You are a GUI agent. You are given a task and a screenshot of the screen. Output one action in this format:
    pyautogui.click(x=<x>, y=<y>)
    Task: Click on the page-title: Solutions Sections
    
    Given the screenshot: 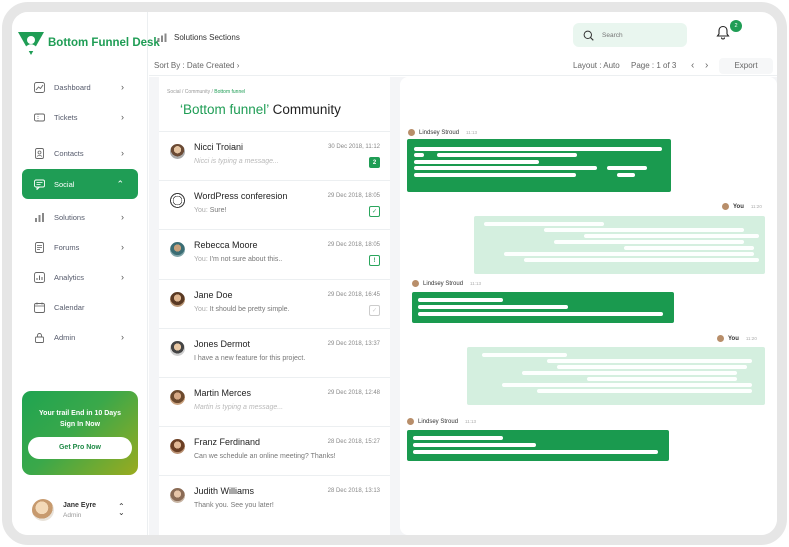 What is the action you would take?
    pyautogui.click(x=207, y=37)
    